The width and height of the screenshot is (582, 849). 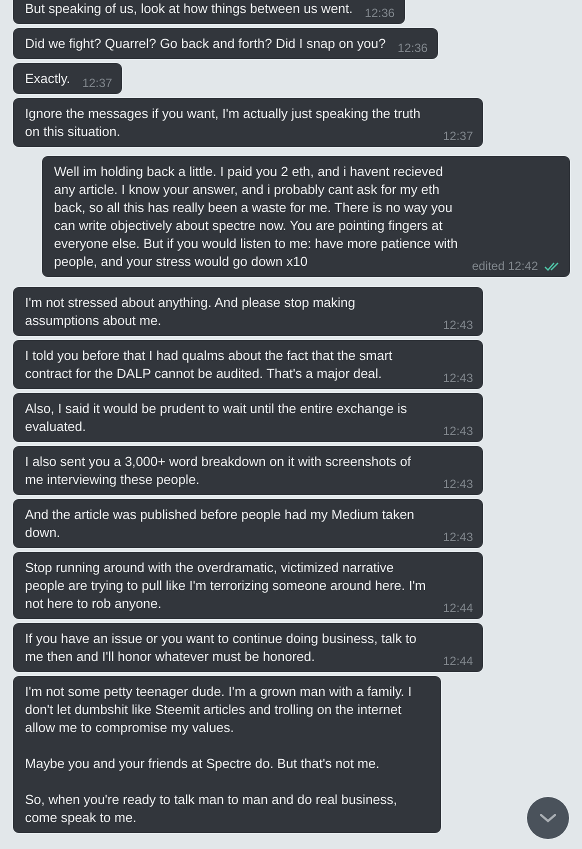 I want to click on message-text: I'm not stressed about anything. And please stop making assumptions about me., so click(x=190, y=312).